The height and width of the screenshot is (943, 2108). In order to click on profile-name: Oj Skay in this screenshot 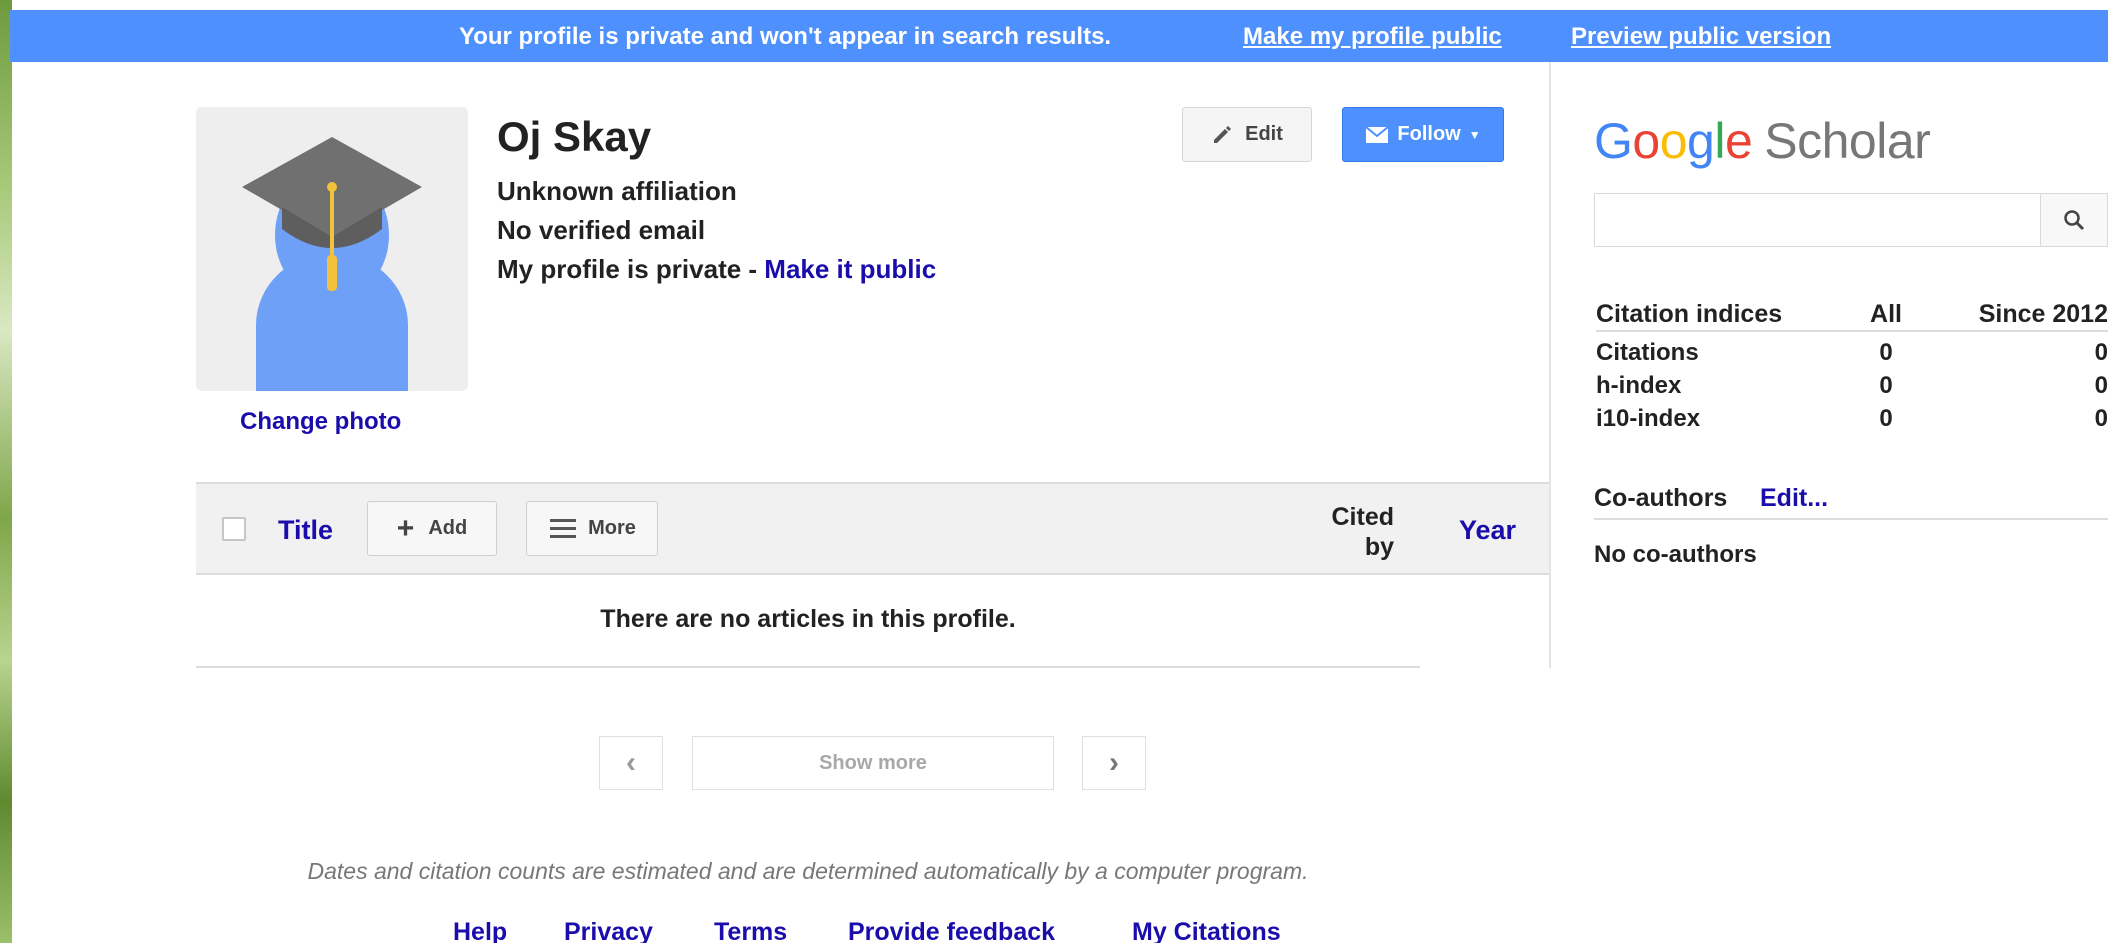, I will do `click(574, 136)`.